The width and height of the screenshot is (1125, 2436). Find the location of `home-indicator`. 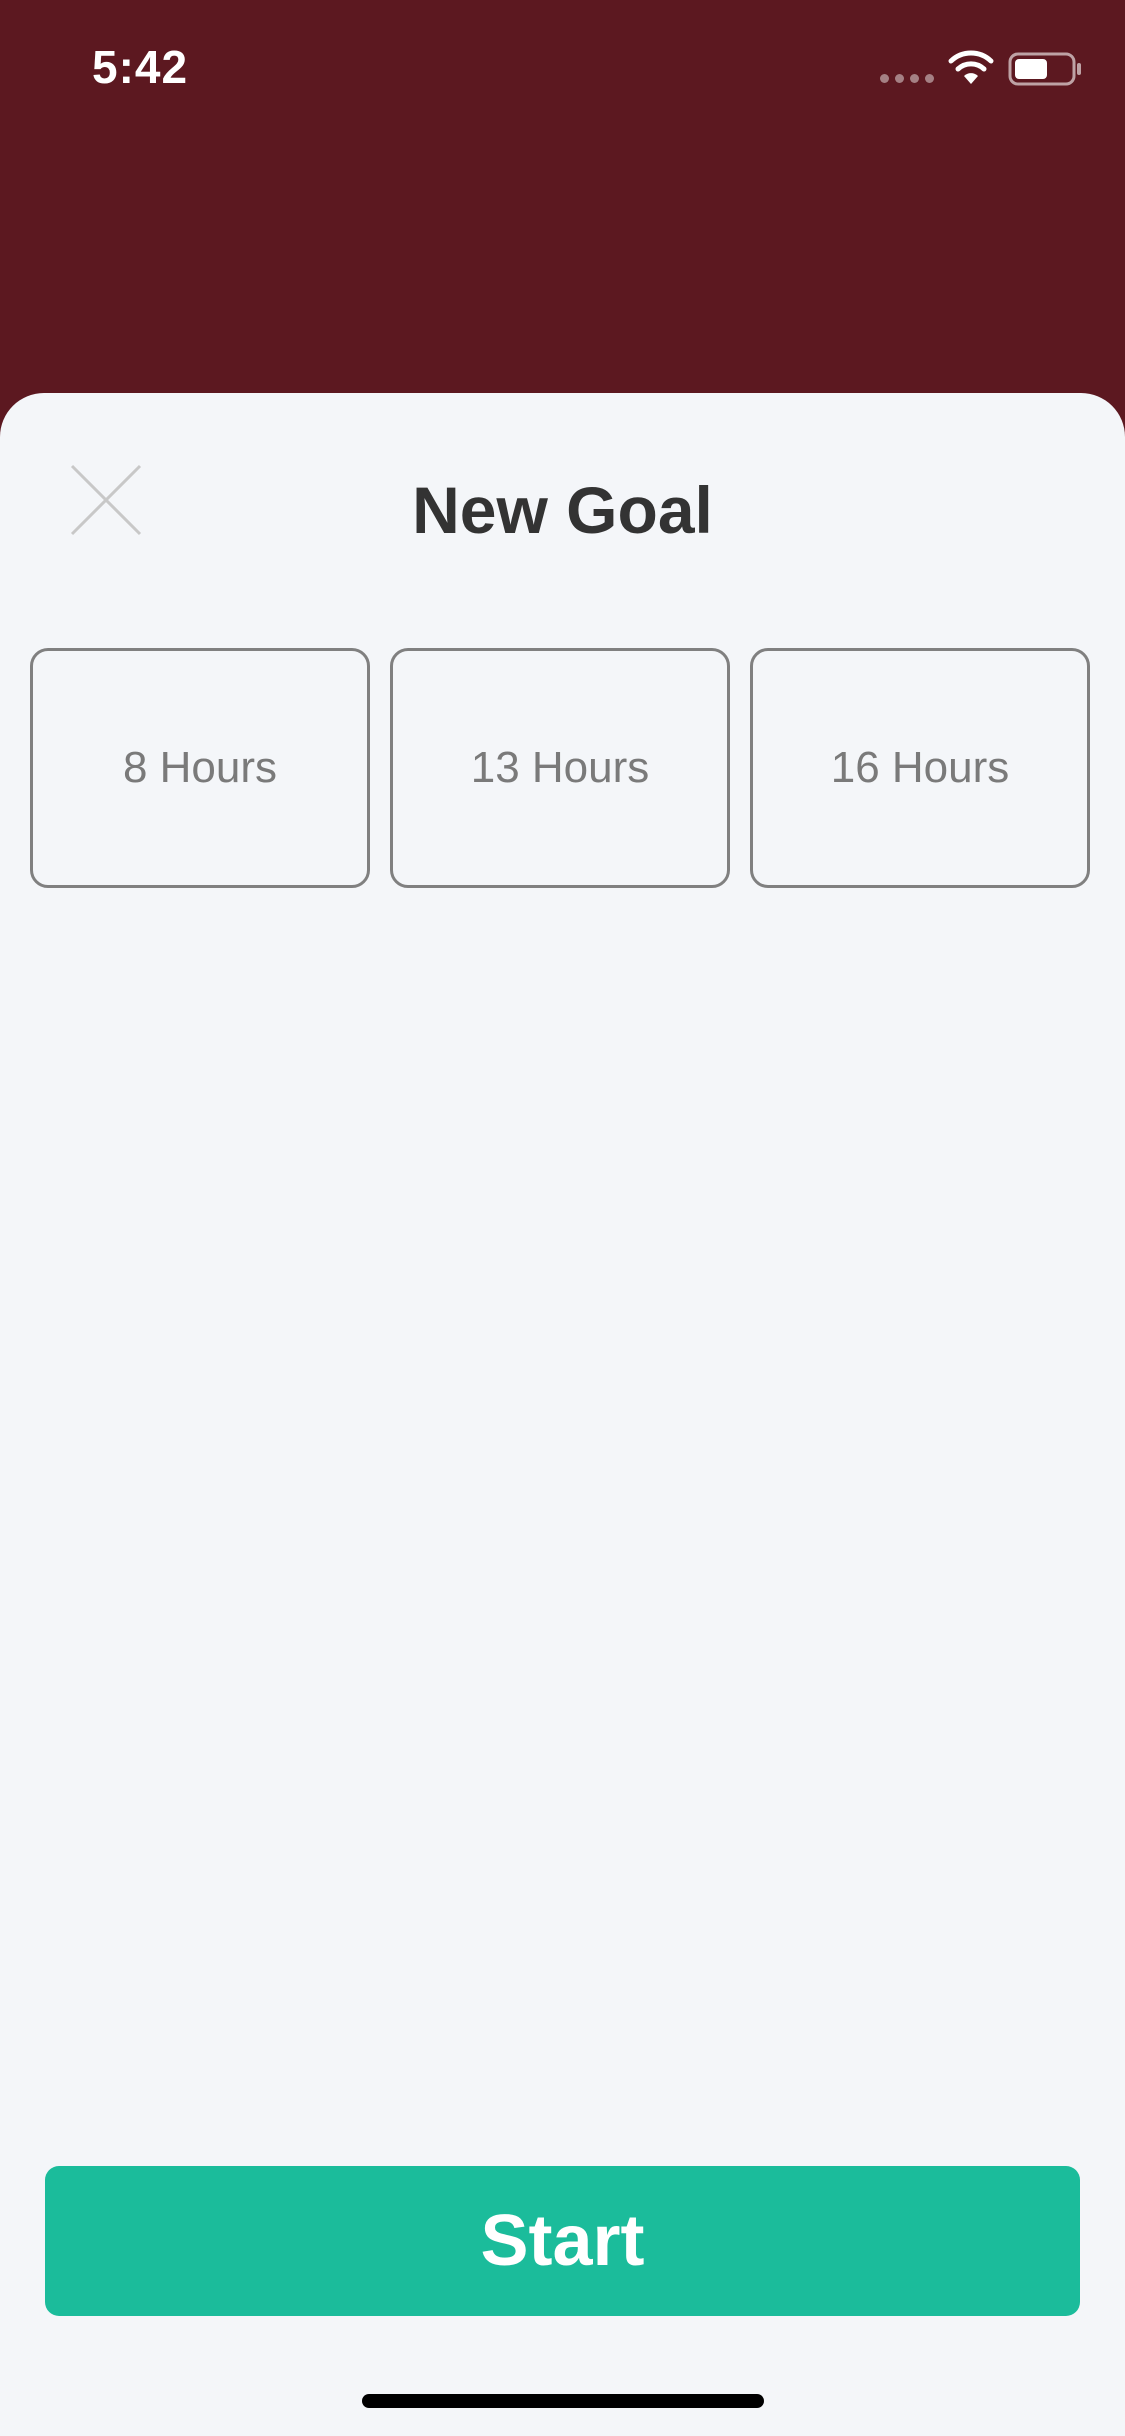

home-indicator is located at coordinates (563, 2401).